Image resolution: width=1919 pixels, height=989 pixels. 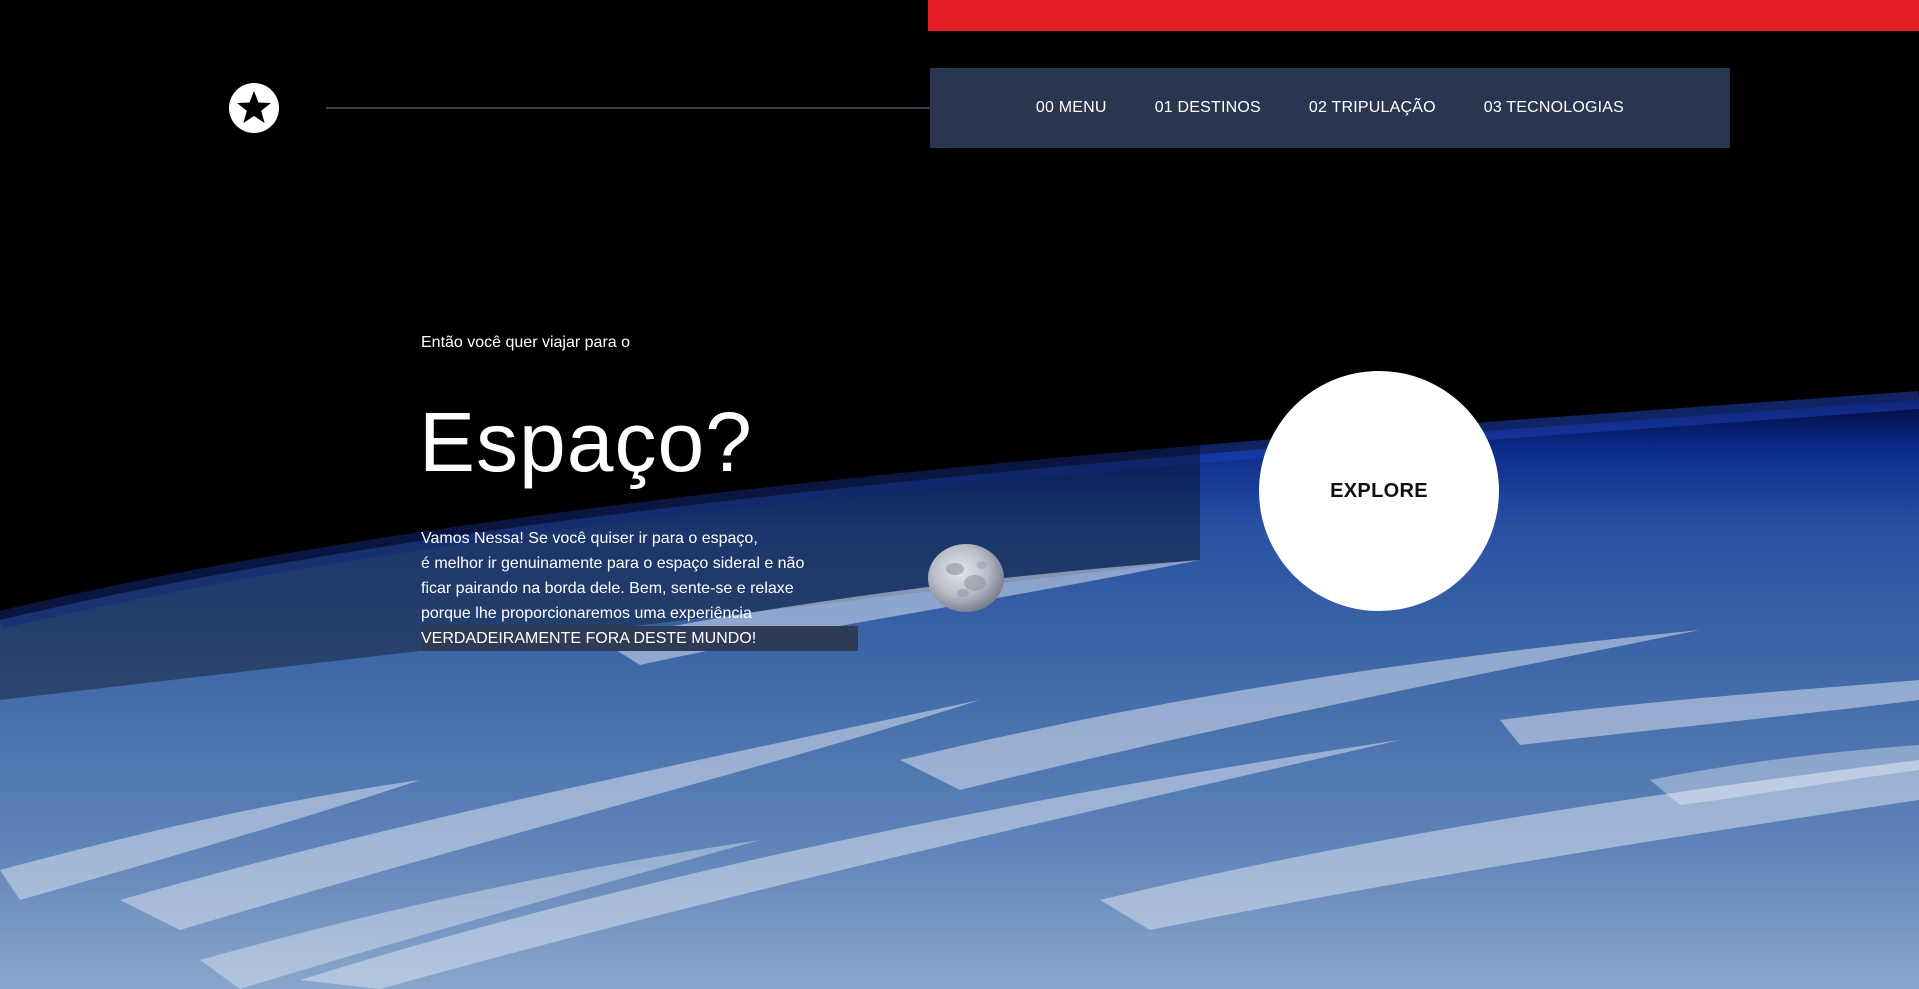 I want to click on nav-item-tripulacao: 02 TRIPULAÇÃO, so click(x=1372, y=108).